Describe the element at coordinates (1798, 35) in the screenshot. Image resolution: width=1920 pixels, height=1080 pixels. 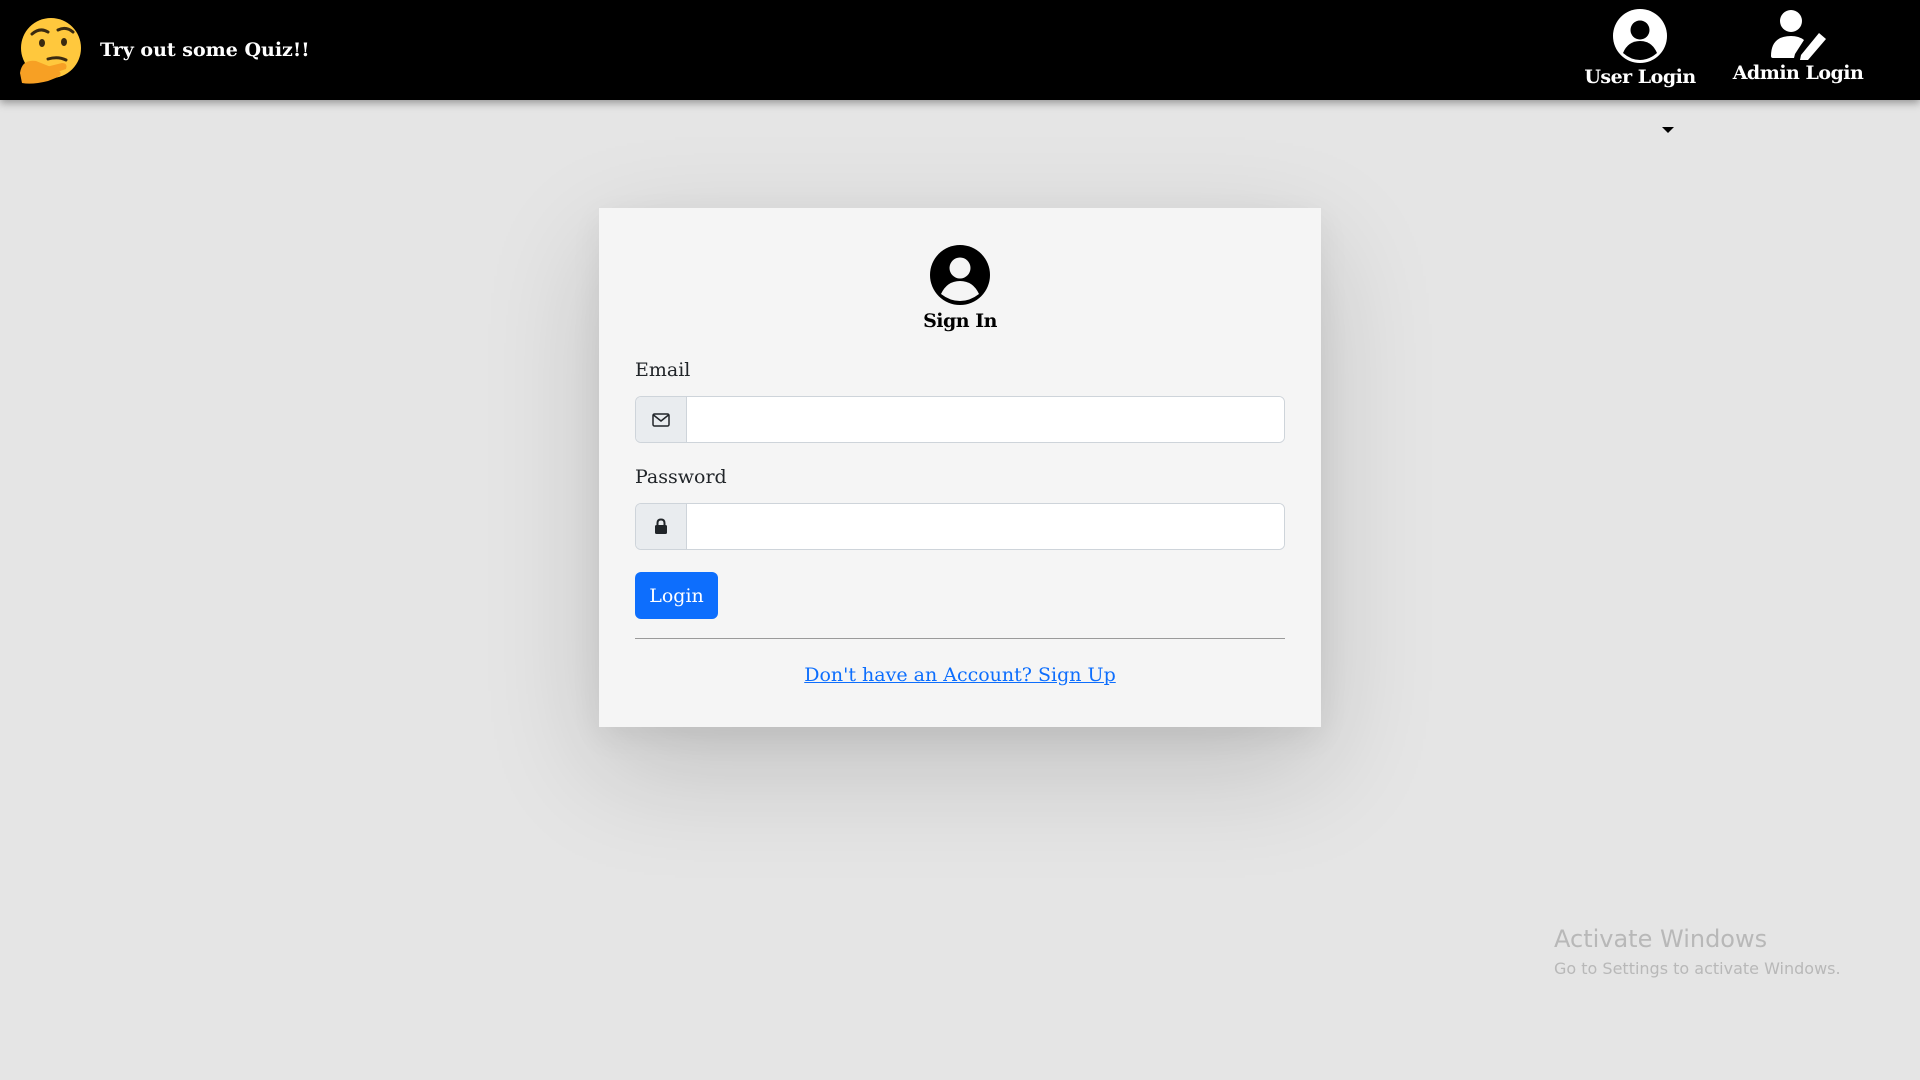
I see `user-edit-icon` at that location.